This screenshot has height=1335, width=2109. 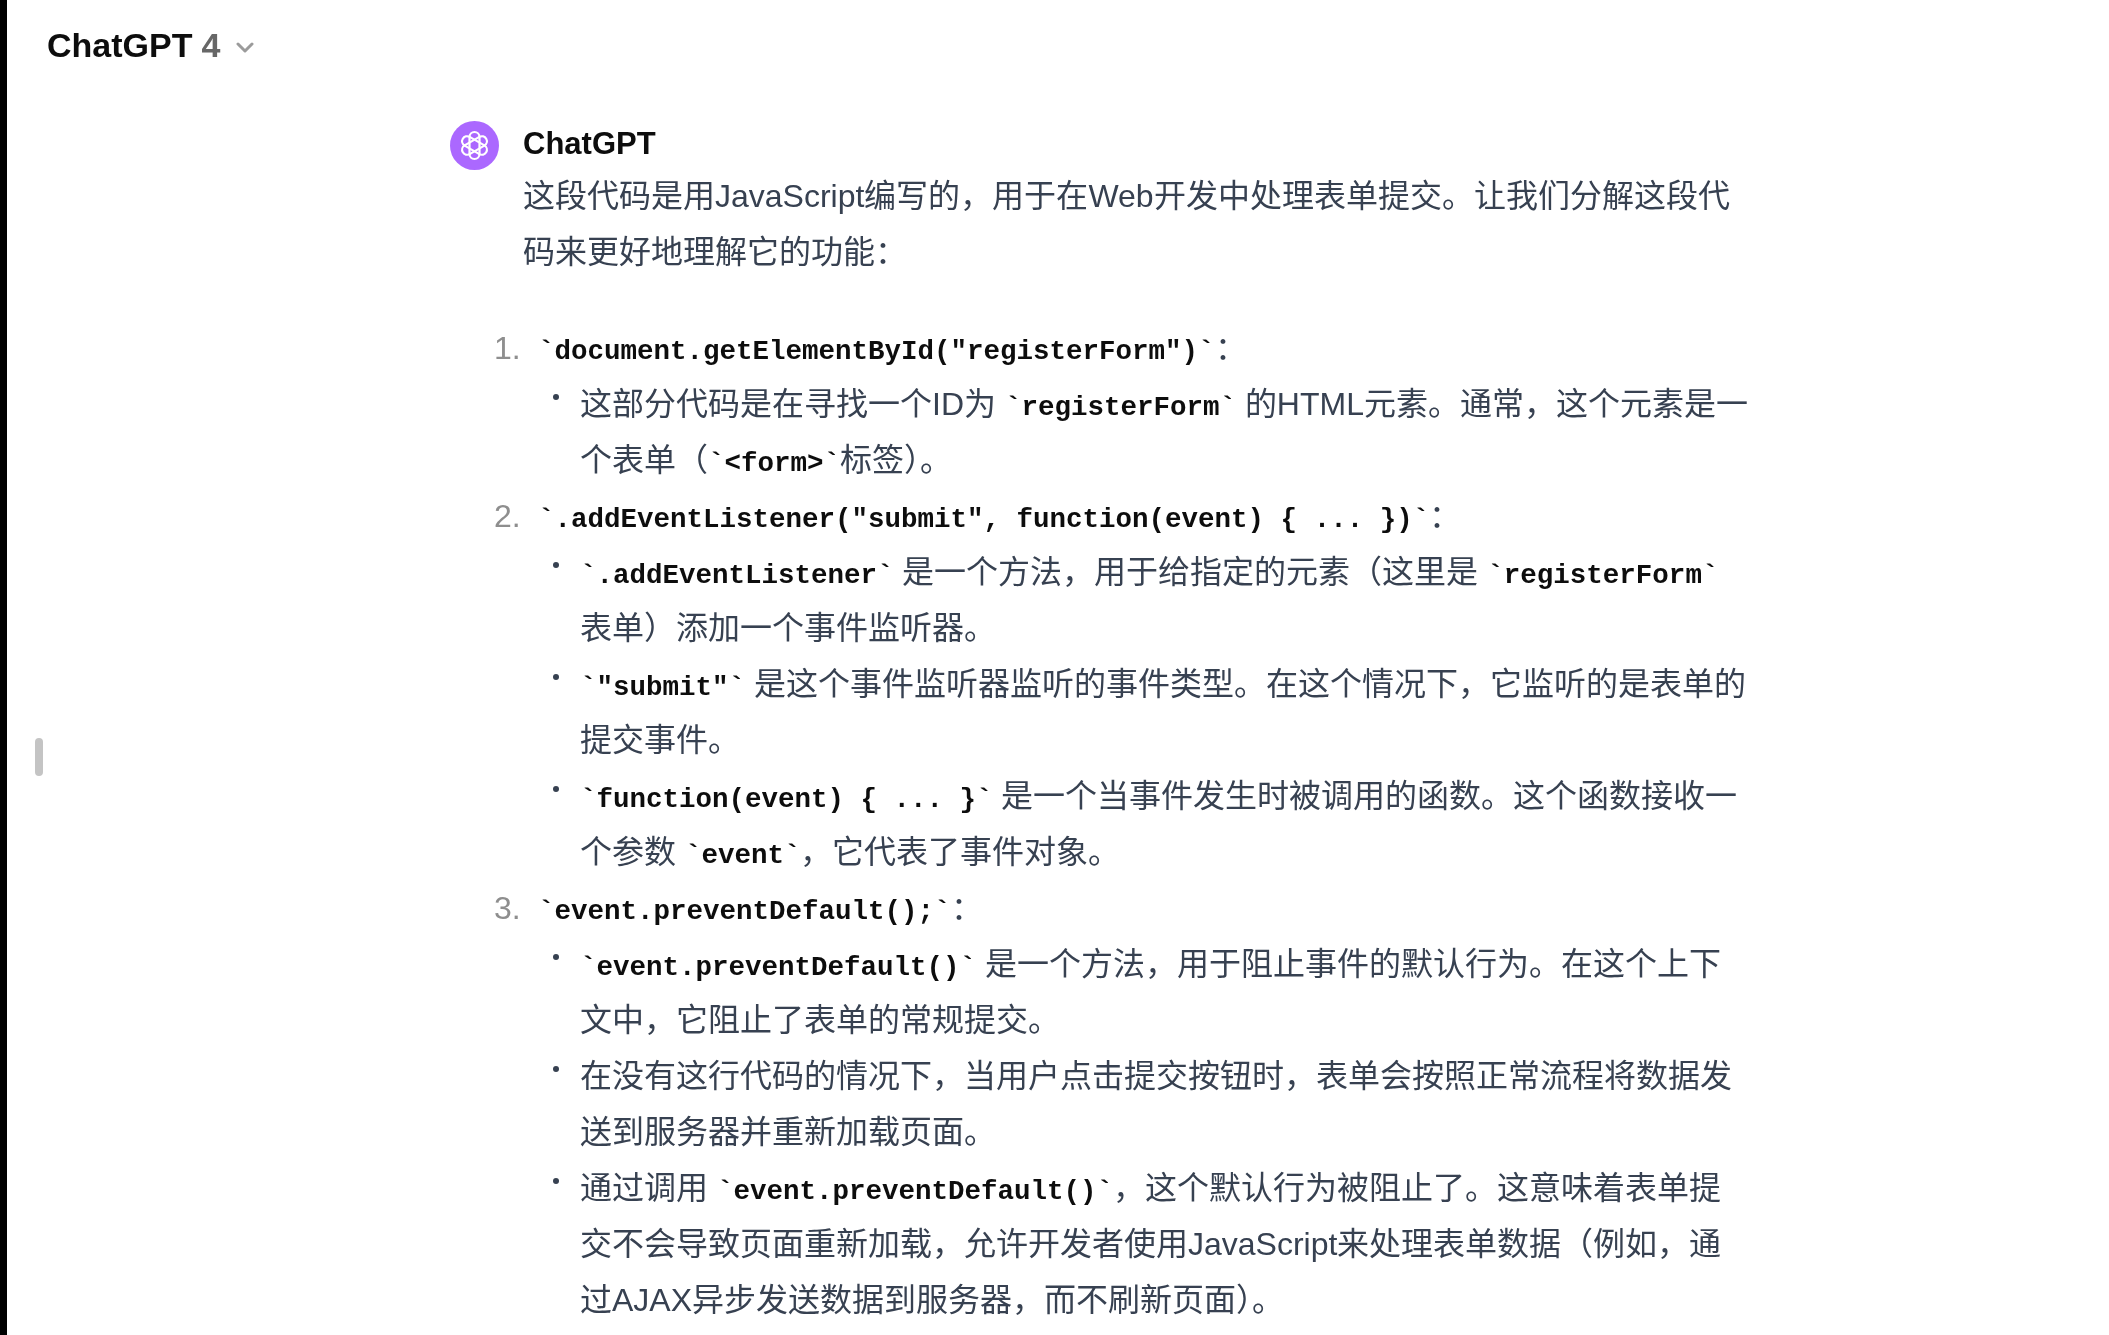 I want to click on bullet-text: 在没有这行代码的情况下，当用户点击提交按钮时，表单会按照正常流程将数据发送到服务器并重新加载页面。, so click(x=1156, y=1104).